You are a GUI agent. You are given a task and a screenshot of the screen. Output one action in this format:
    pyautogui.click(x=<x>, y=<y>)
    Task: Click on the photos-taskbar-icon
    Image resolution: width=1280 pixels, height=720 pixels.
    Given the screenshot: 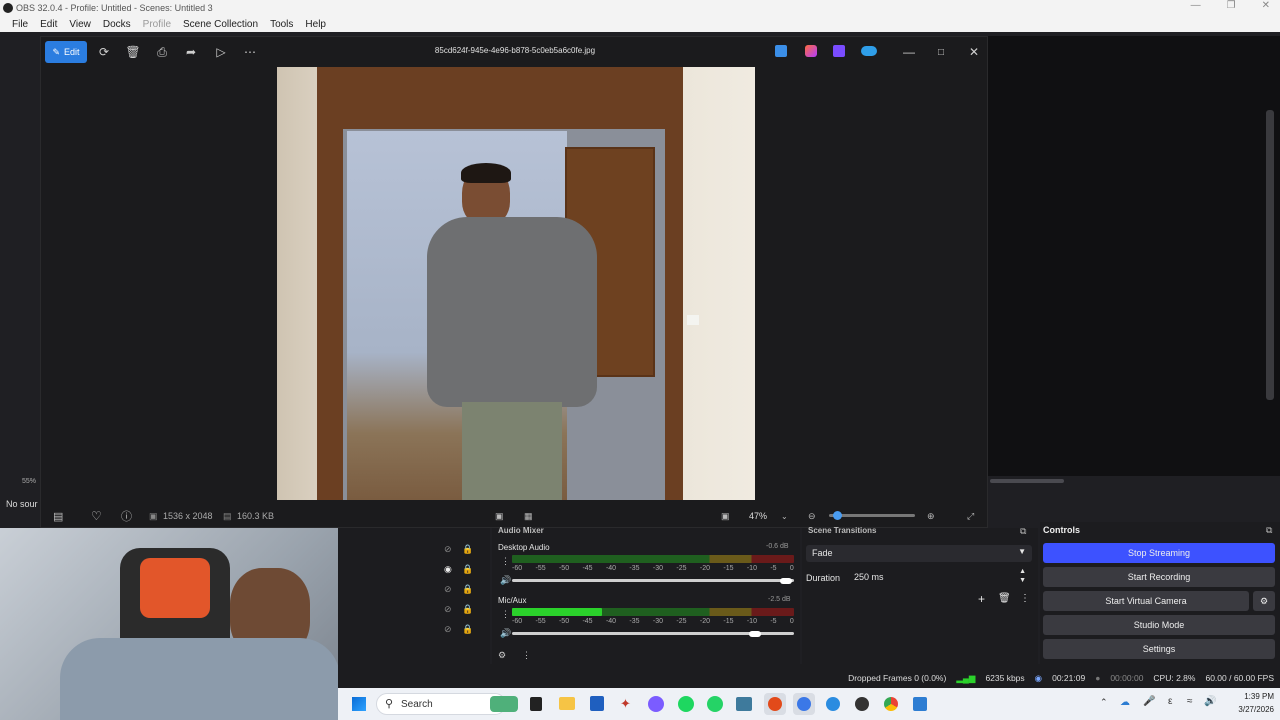 What is the action you would take?
    pyautogui.click(x=920, y=704)
    